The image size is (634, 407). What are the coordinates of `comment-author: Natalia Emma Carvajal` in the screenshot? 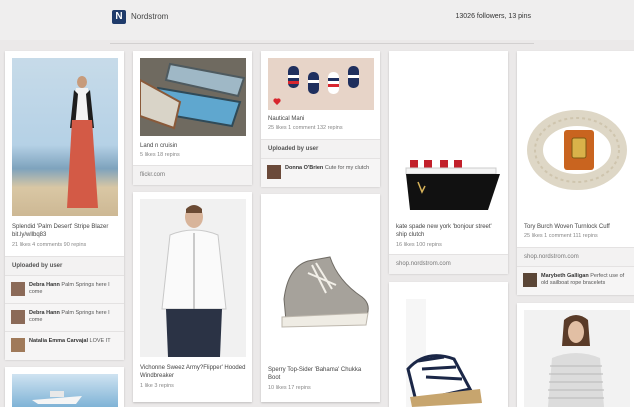 It's located at (58, 341).